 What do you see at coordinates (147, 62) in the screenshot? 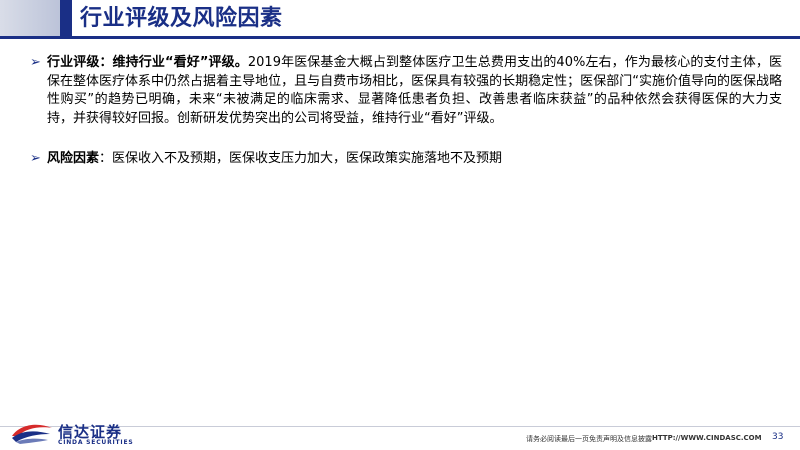
I see `bullet-label: 行业评级：维持行业“看好”评级。` at bounding box center [147, 62].